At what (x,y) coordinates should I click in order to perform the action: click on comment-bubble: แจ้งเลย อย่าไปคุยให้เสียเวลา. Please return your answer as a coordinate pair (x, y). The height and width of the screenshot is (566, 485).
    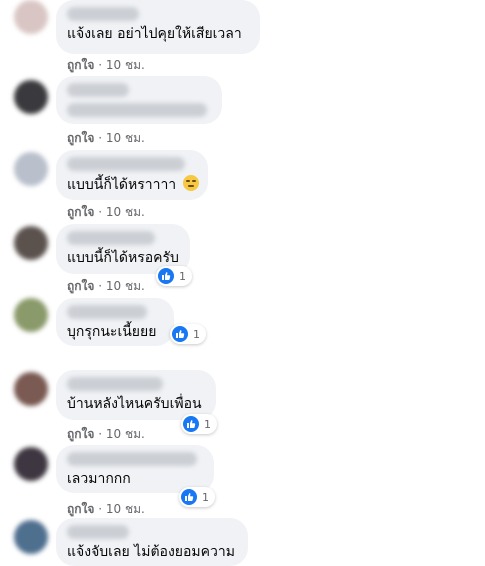
    Looking at the image, I should click on (158, 27).